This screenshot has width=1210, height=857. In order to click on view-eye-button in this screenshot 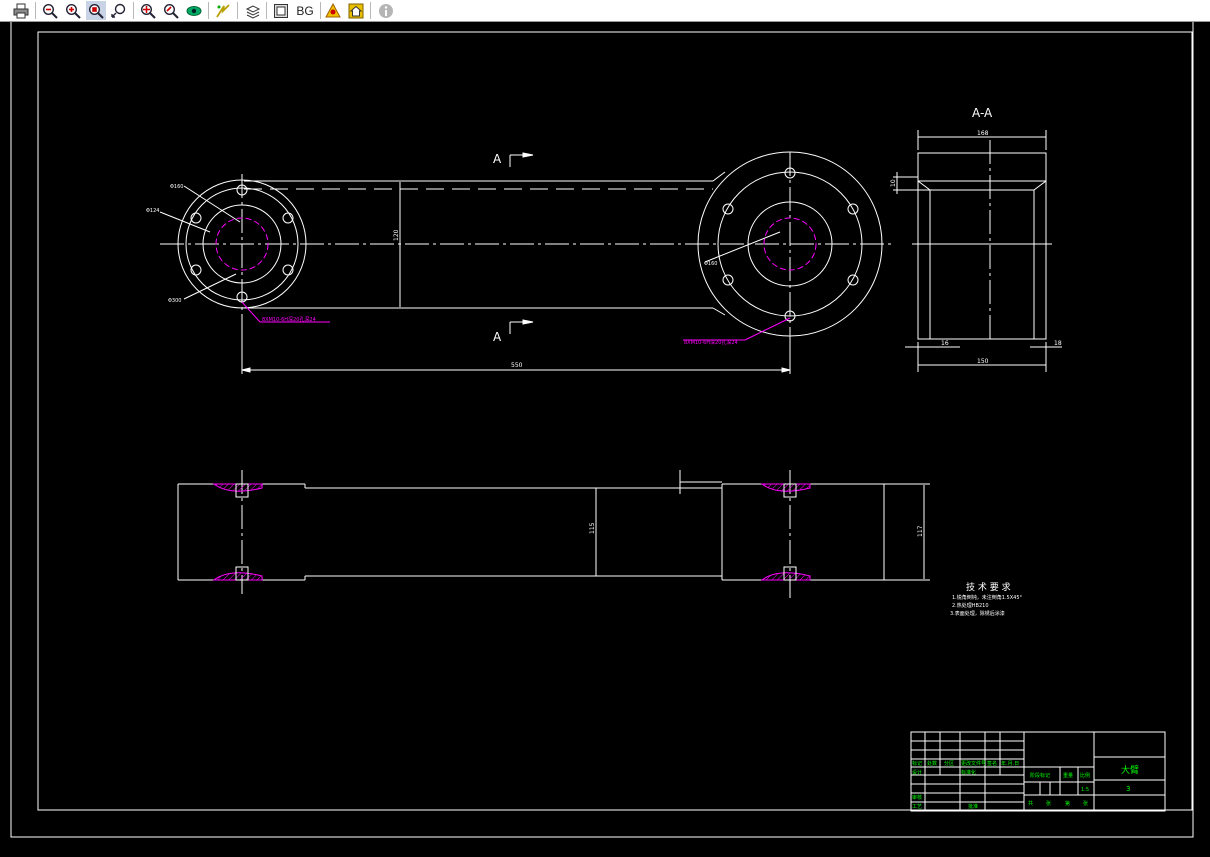, I will do `click(194, 10)`.